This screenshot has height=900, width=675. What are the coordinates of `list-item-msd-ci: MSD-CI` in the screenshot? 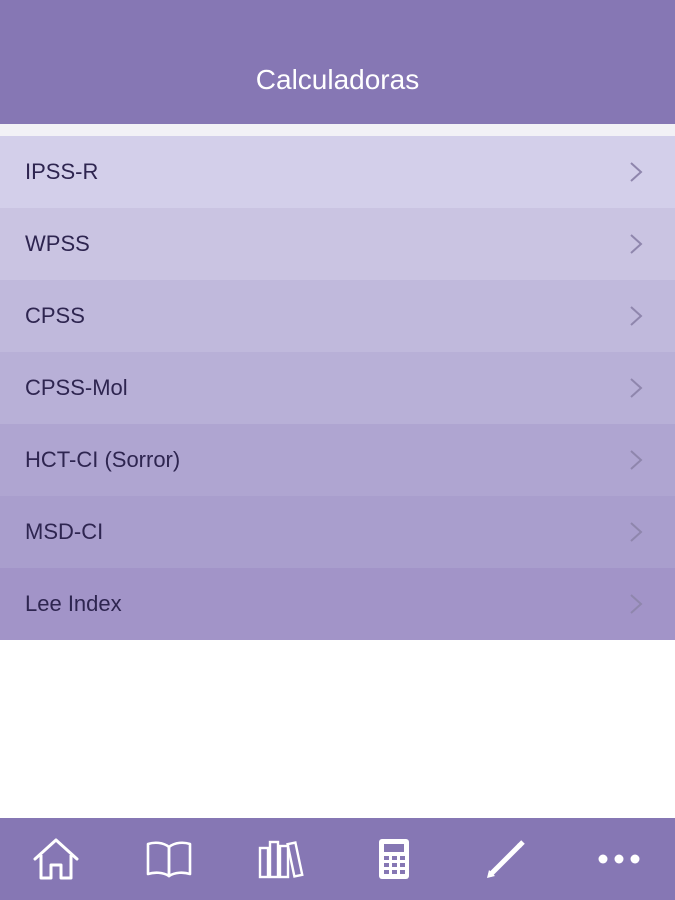 It's located at (337, 532).